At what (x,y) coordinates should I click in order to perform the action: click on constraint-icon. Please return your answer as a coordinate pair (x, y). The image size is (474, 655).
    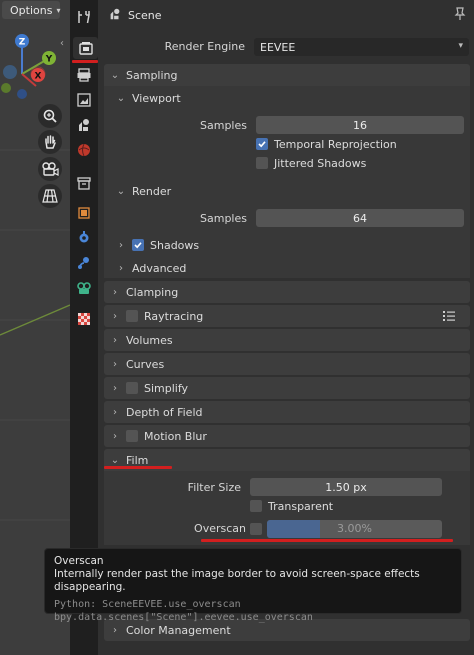
    Looking at the image, I should click on (84, 288).